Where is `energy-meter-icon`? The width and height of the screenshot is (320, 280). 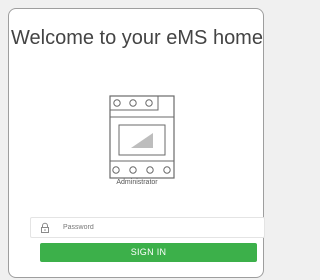
energy-meter-icon is located at coordinates (142, 137).